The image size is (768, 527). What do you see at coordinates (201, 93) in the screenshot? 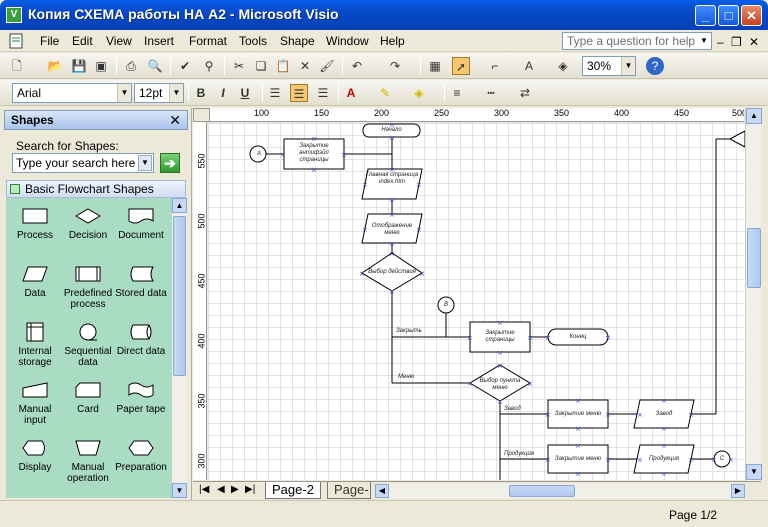
I see `bold-button: B` at bounding box center [201, 93].